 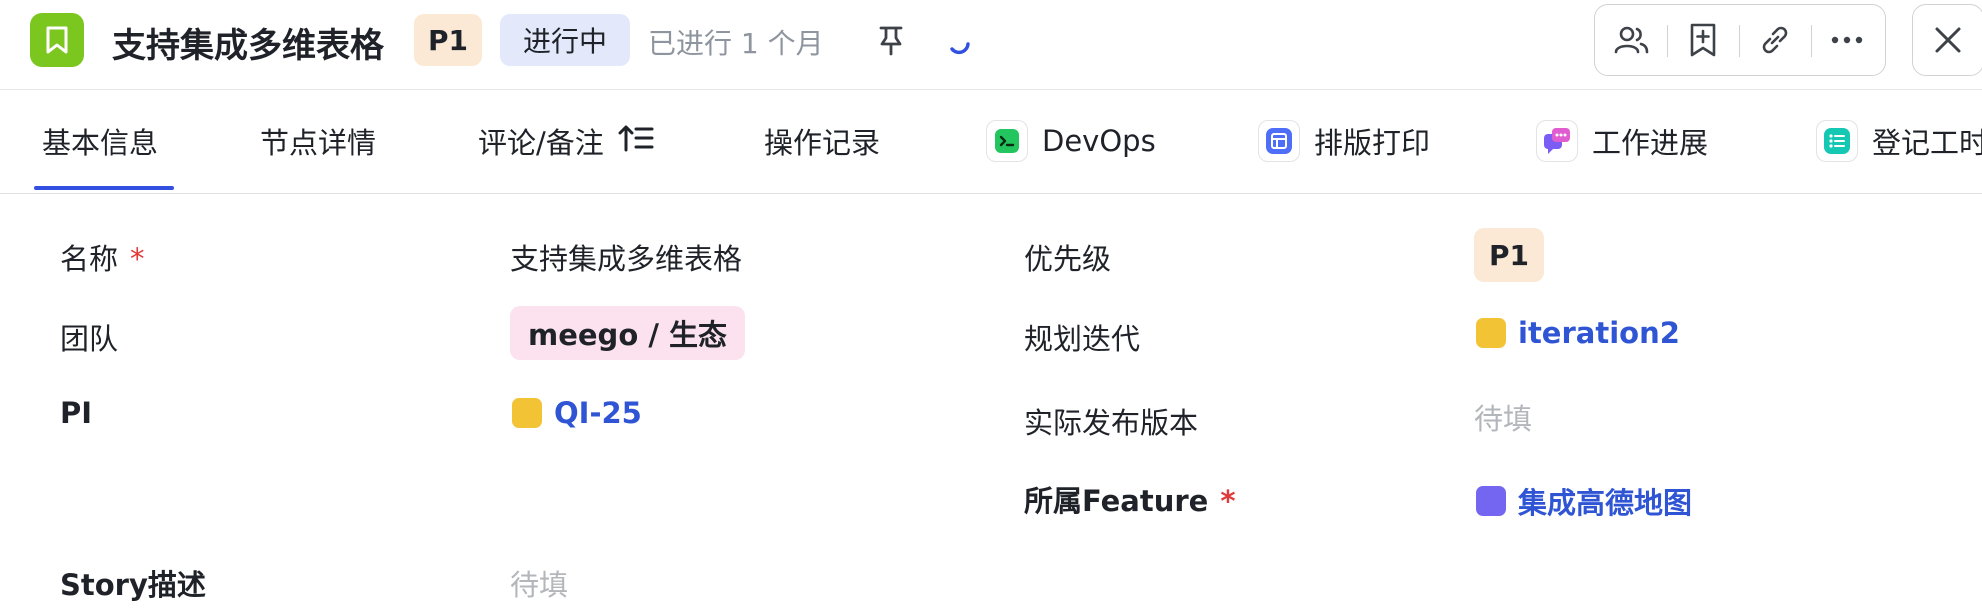 What do you see at coordinates (1947, 40) in the screenshot?
I see `close-icon` at bounding box center [1947, 40].